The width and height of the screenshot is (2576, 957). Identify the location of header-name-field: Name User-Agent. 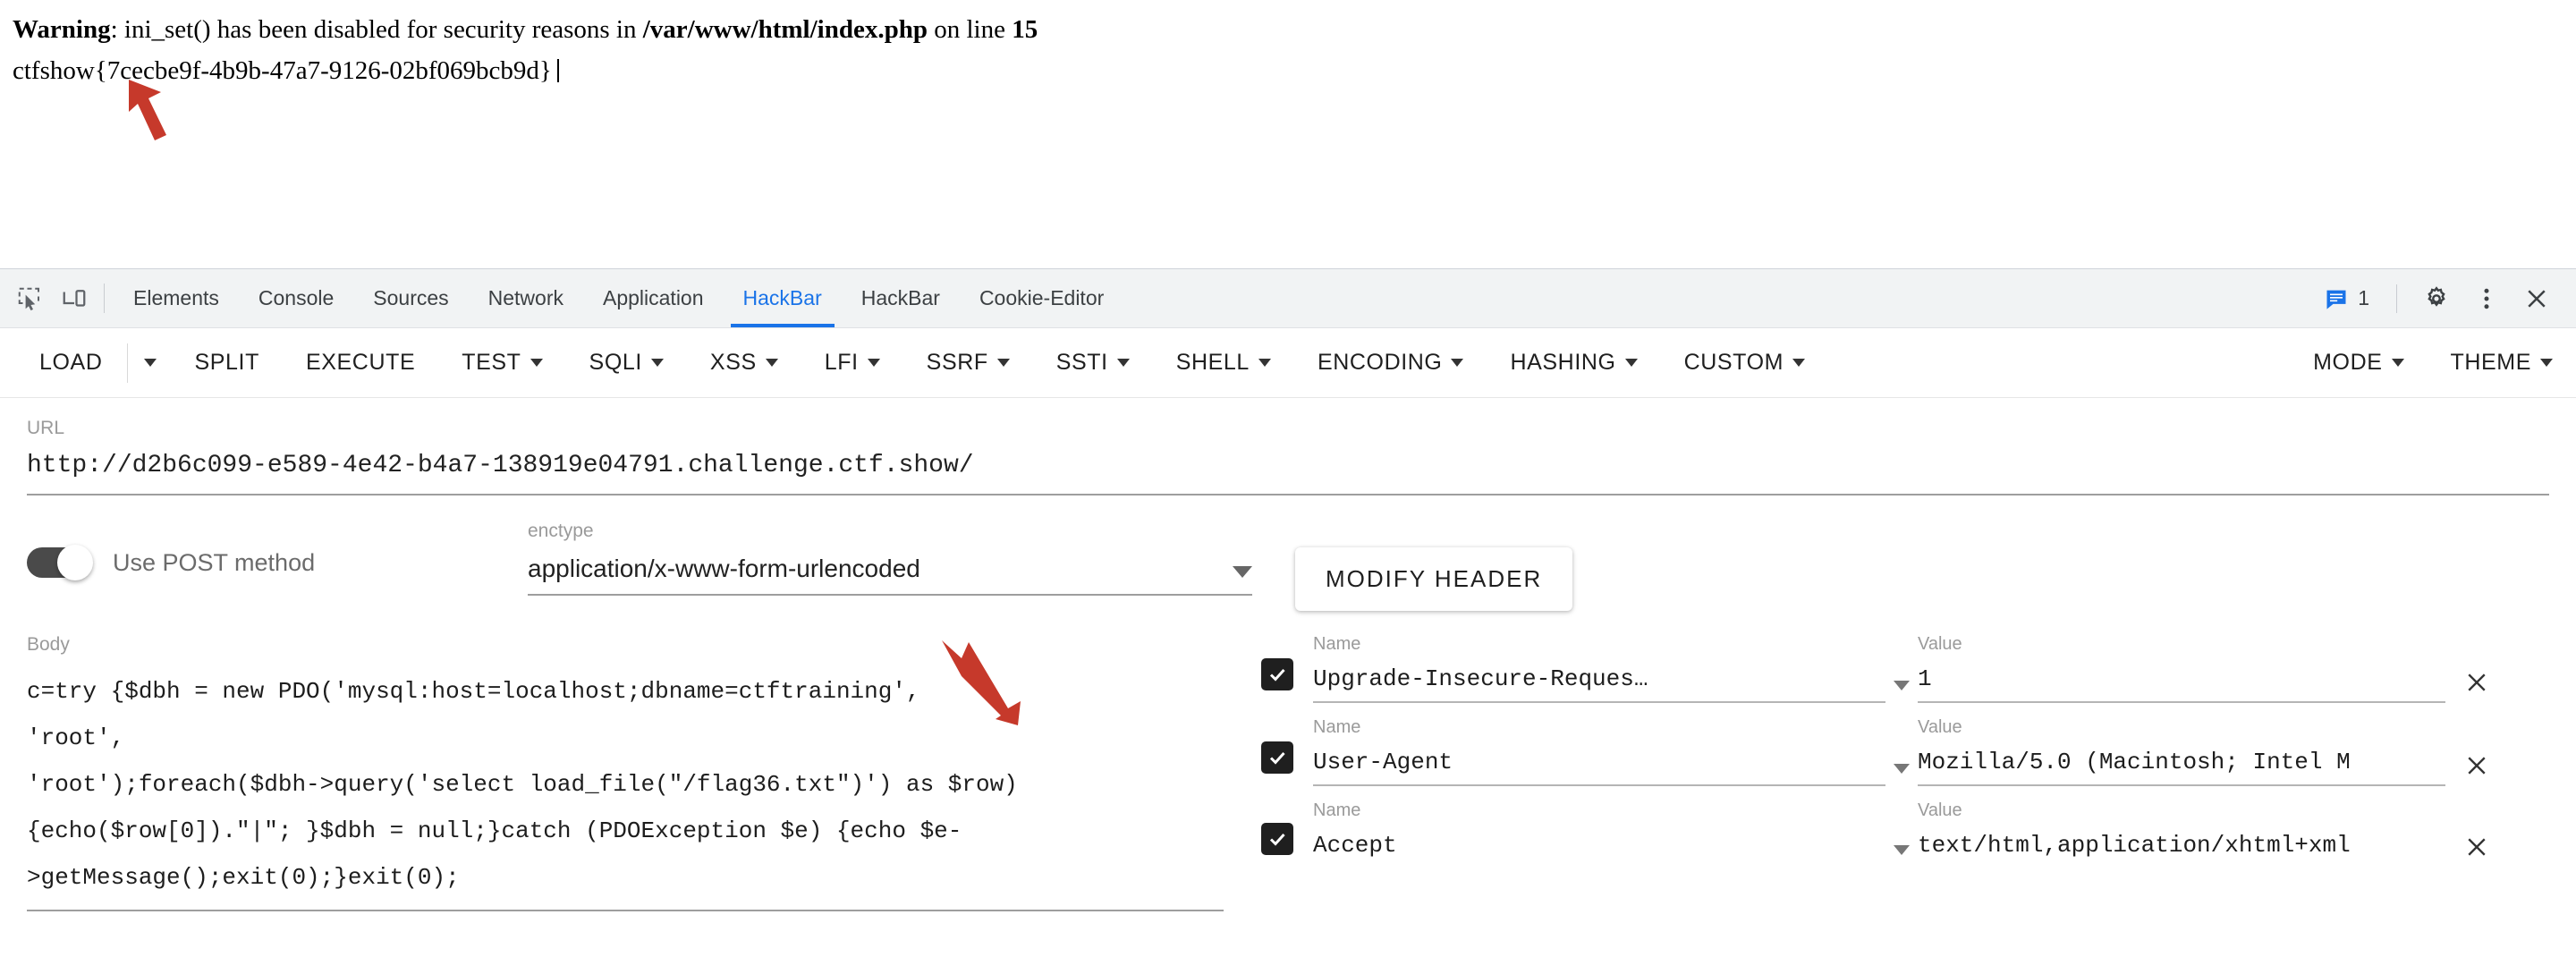
(1599, 751).